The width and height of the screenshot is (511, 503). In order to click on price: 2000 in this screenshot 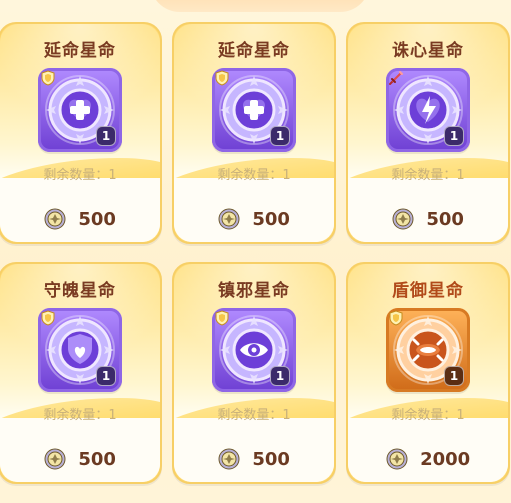, I will do `click(428, 459)`.